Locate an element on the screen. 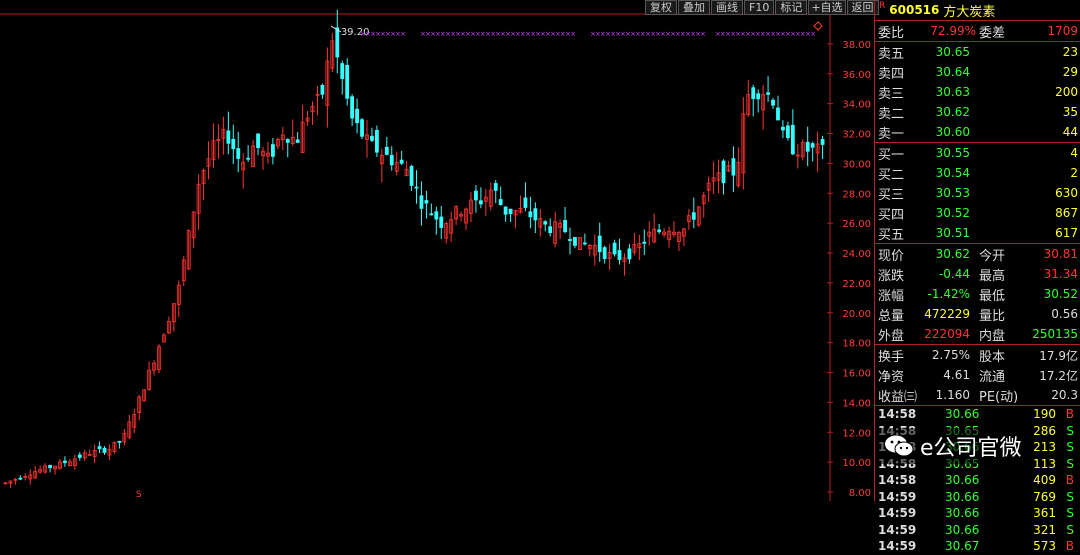  stat-value: 17.9亿 is located at coordinates (1058, 355).